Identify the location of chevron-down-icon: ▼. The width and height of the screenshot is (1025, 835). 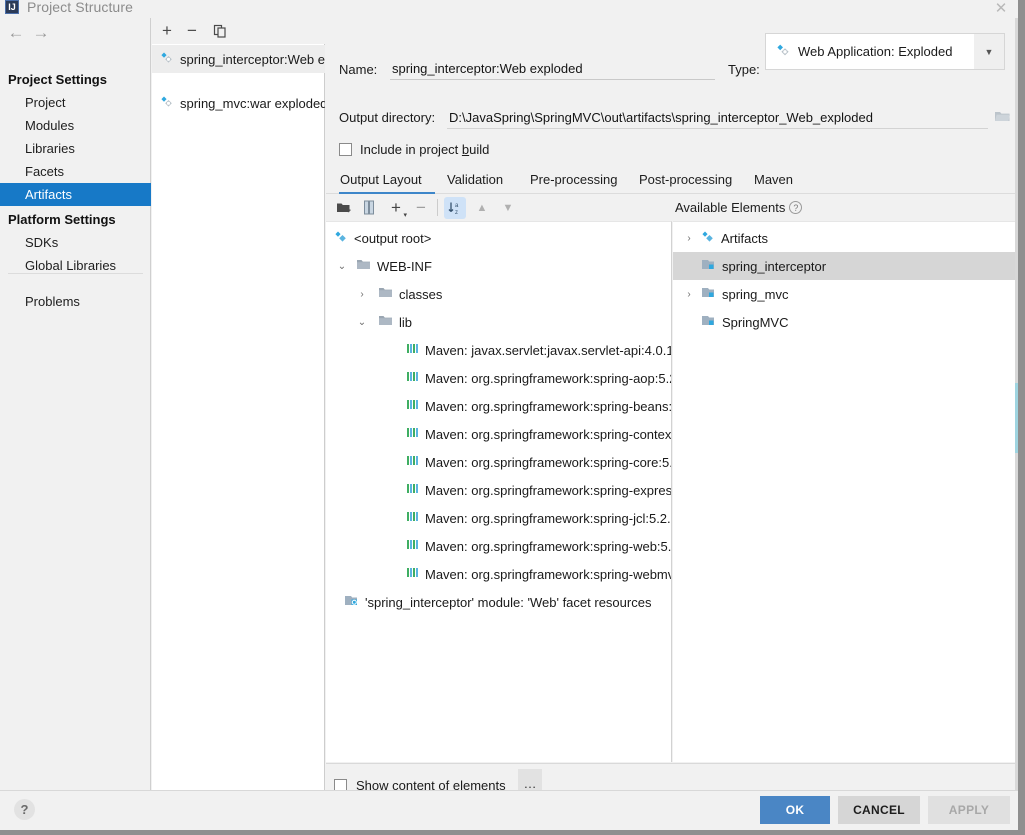
(989, 51).